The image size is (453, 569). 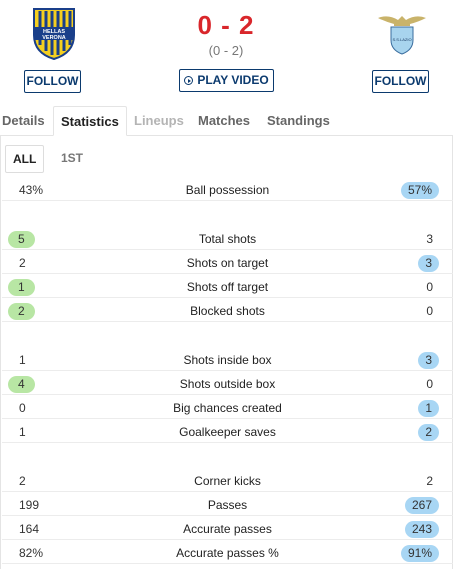 I want to click on svg-text: VERONA, so click(x=54, y=38).